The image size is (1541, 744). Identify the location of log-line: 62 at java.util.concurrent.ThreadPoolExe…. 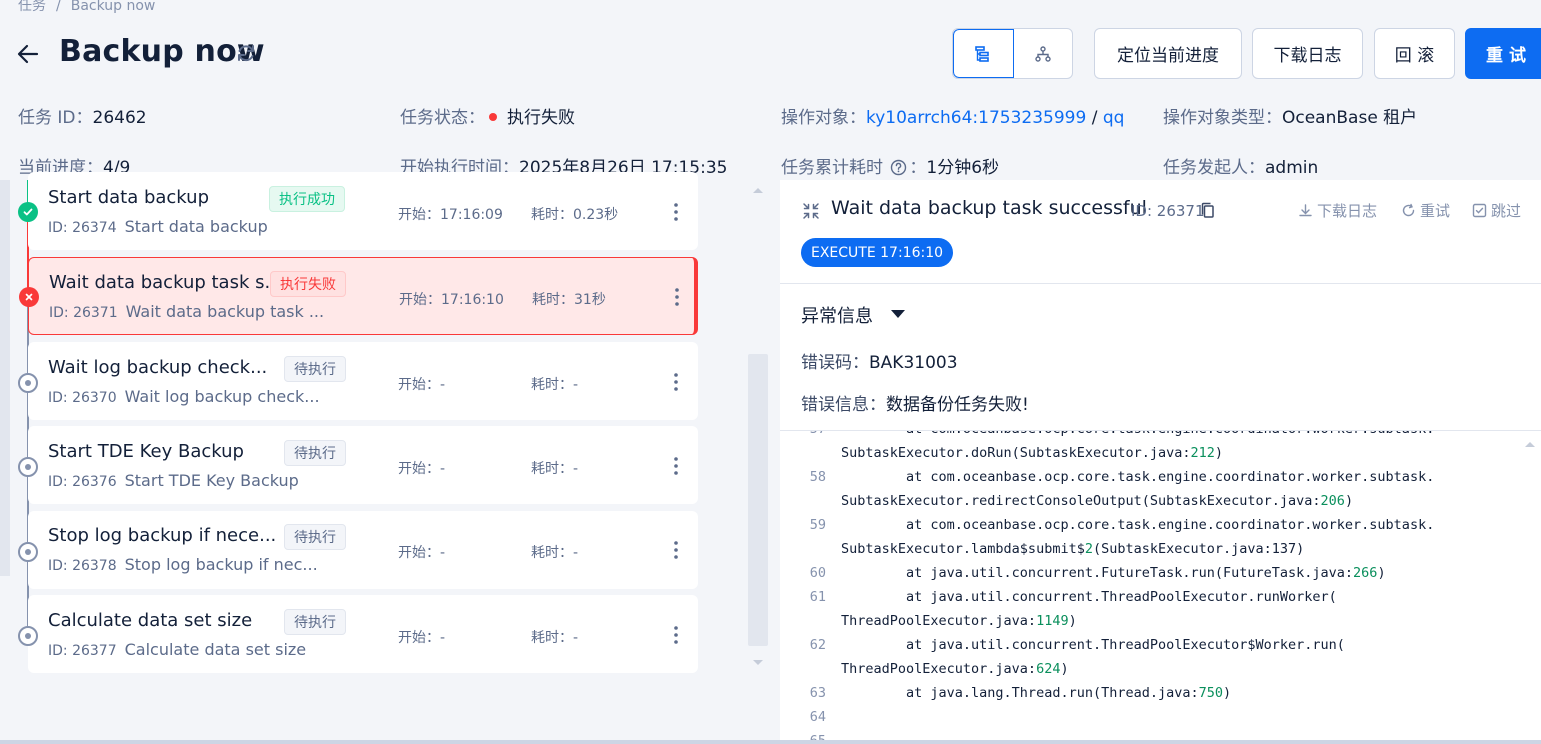
(1160, 645).